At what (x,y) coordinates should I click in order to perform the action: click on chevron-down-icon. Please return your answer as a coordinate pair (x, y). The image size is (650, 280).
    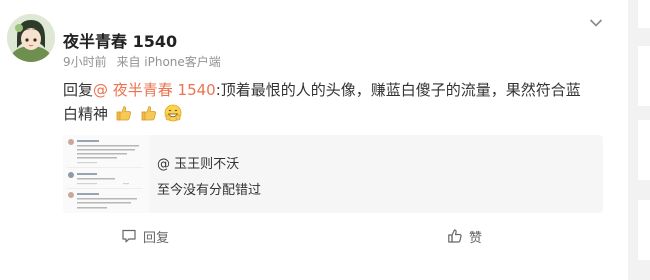
    Looking at the image, I should click on (596, 23).